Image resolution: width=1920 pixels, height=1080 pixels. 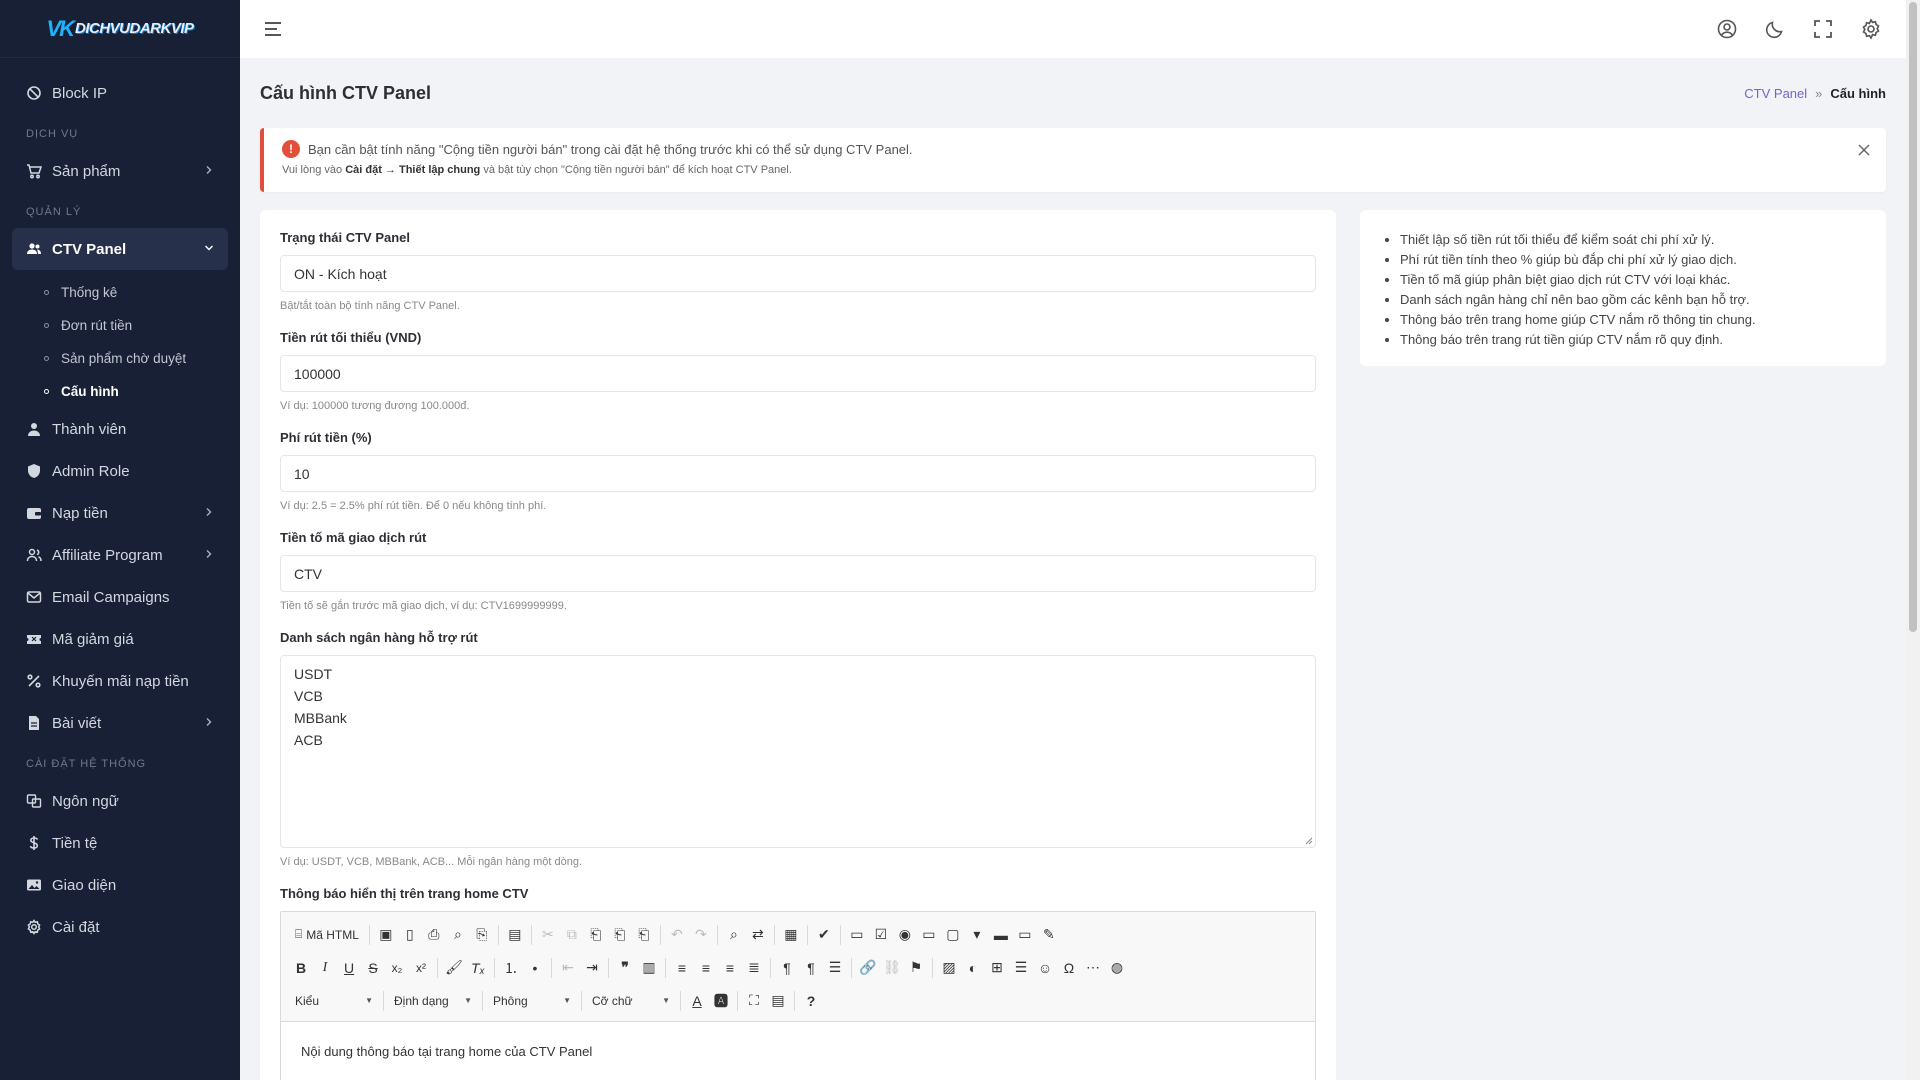 I want to click on font-dropdown: Phông ▼, so click(x=532, y=1001).